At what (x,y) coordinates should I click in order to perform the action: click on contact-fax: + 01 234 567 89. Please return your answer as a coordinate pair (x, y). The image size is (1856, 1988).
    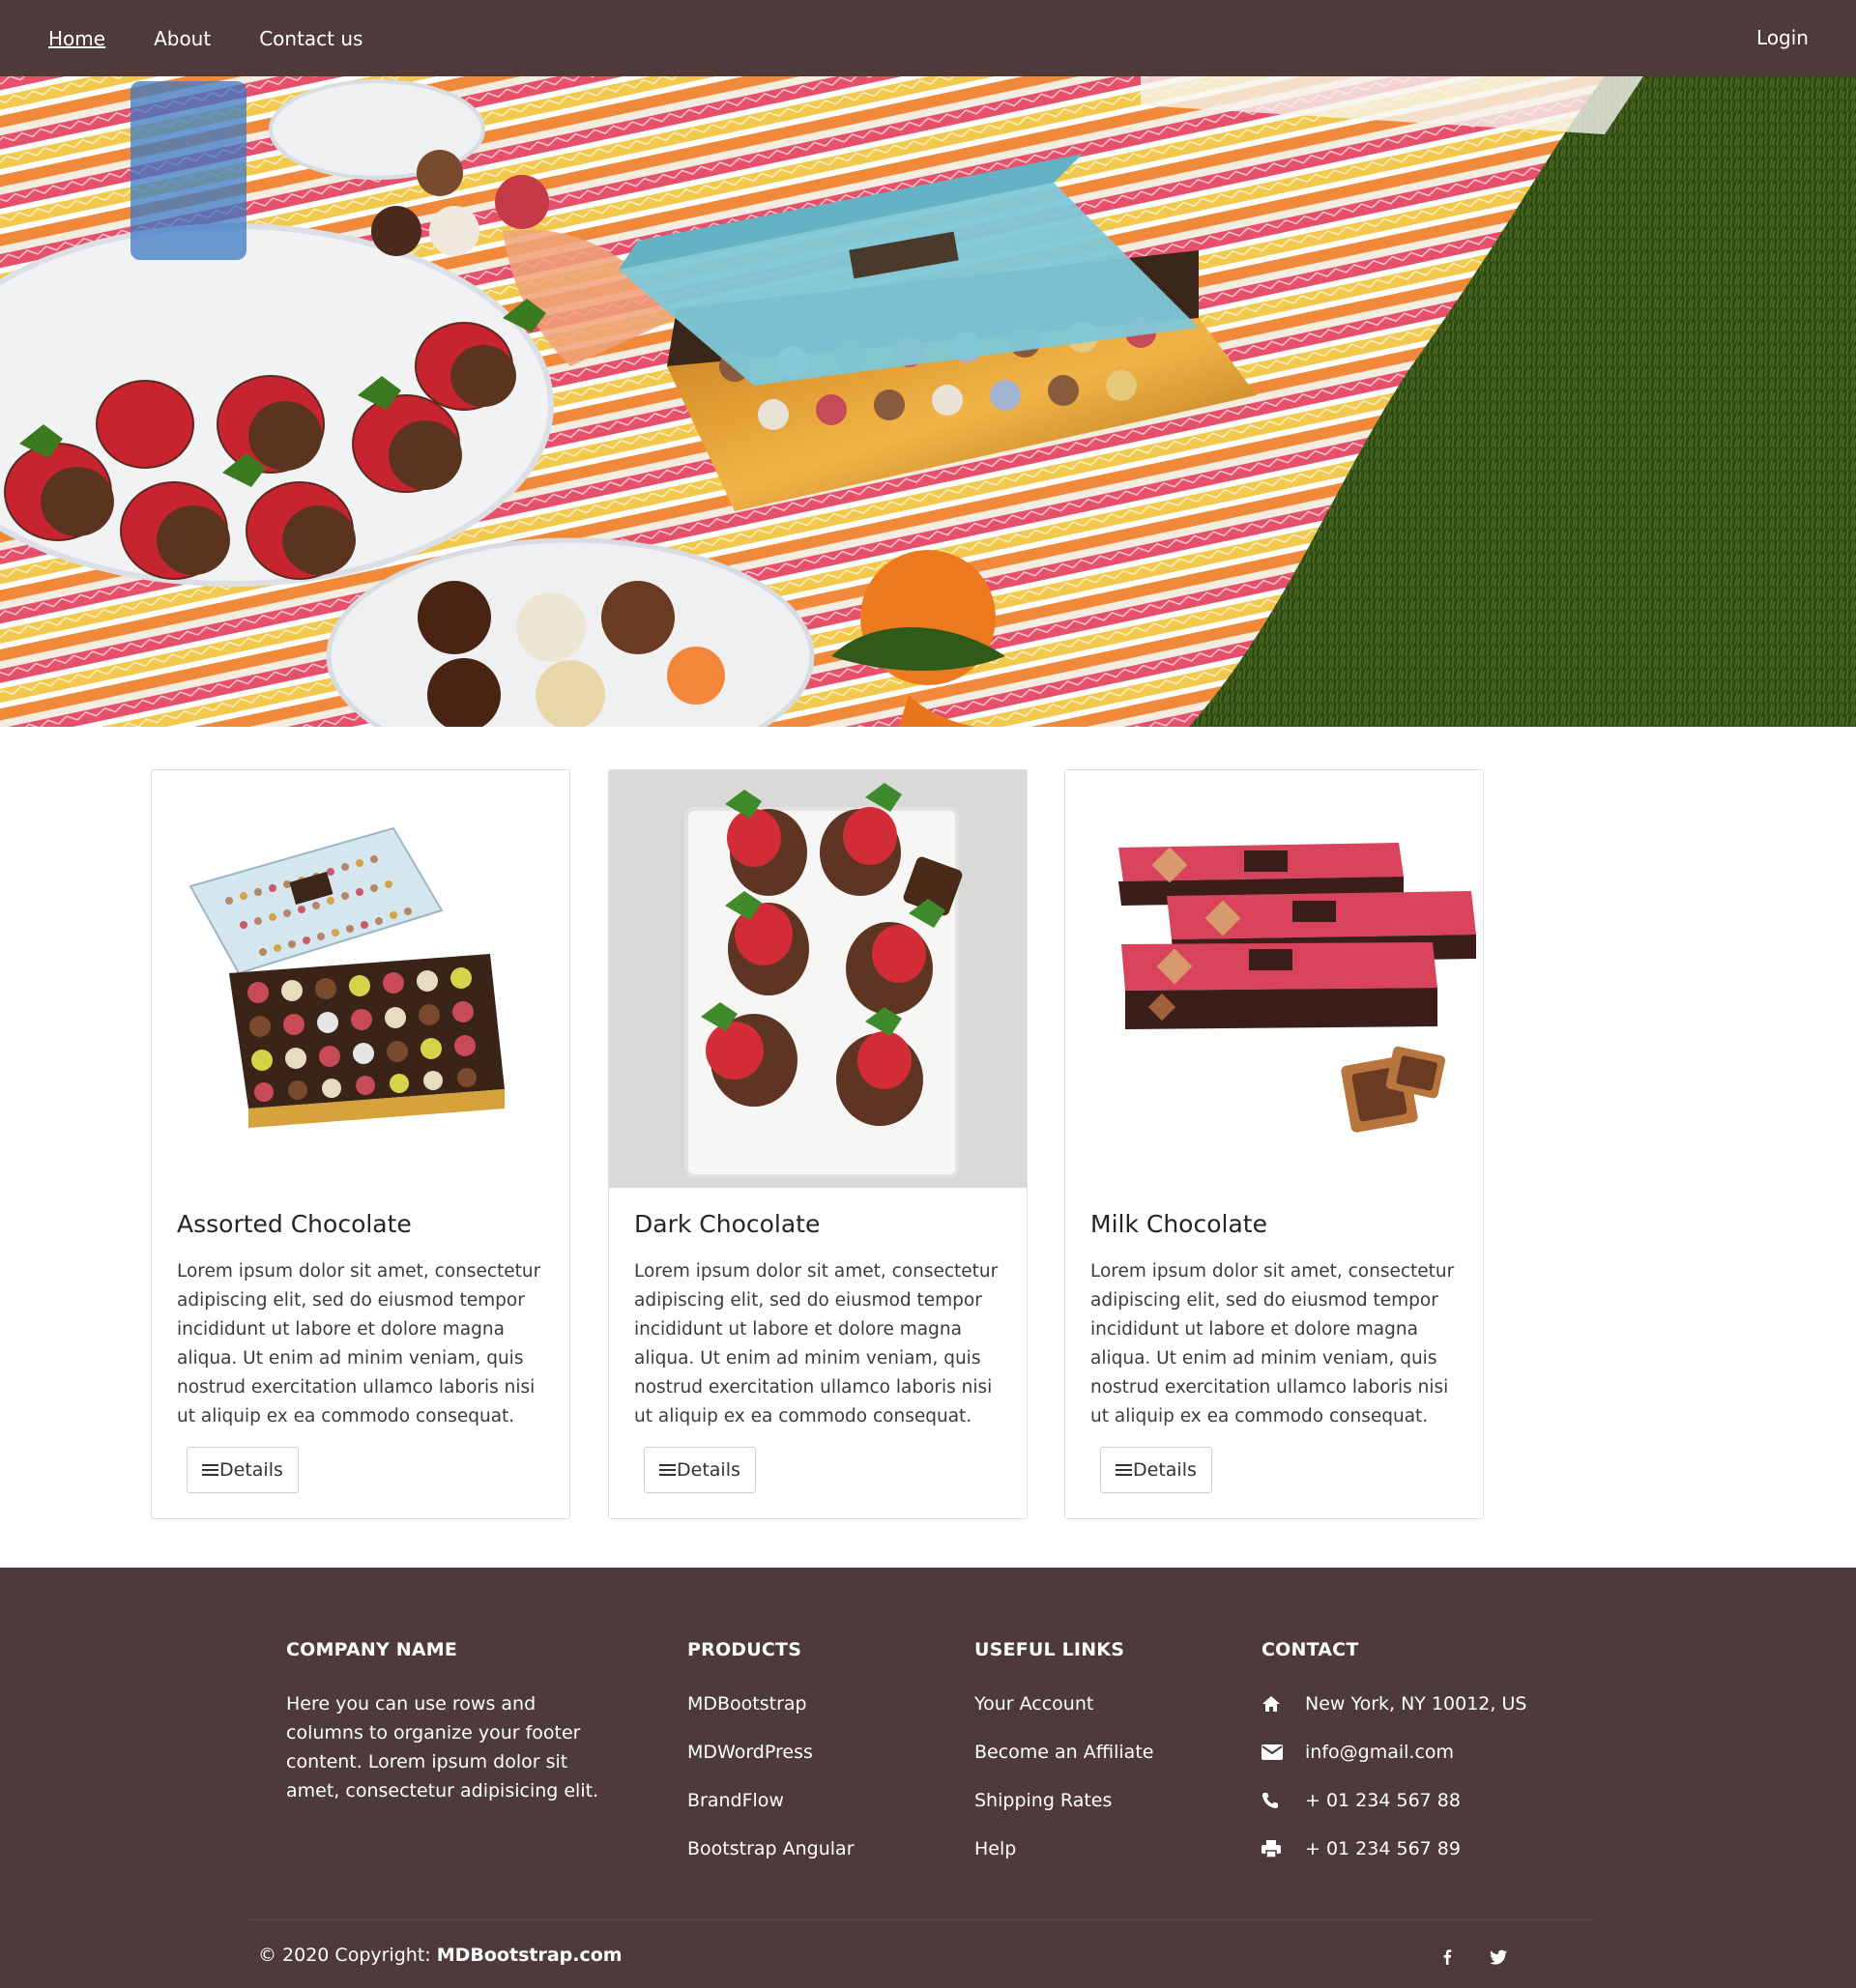
    Looking at the image, I should click on (1394, 1858).